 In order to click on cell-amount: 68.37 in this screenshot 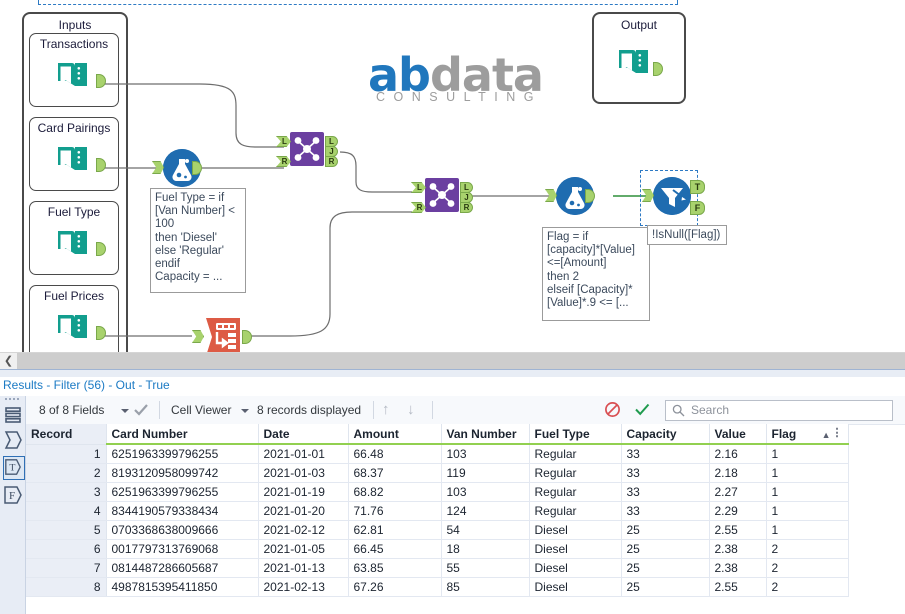, I will do `click(395, 473)`.